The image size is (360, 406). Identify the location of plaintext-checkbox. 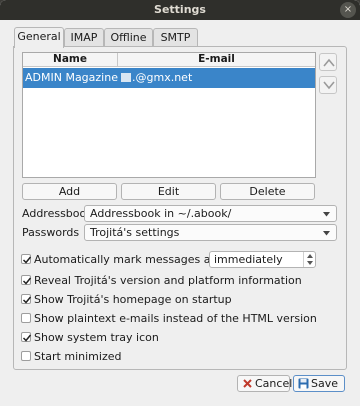
(26, 318).